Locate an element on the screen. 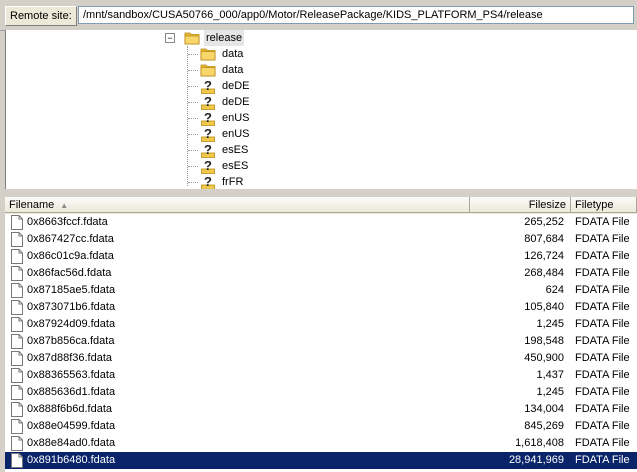  collapse-icon: − is located at coordinates (170, 38).